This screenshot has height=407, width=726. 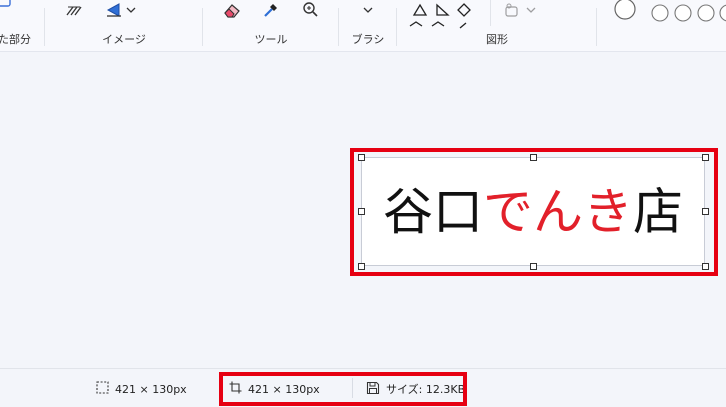 What do you see at coordinates (361, 211) in the screenshot?
I see `resize-handle-left` at bounding box center [361, 211].